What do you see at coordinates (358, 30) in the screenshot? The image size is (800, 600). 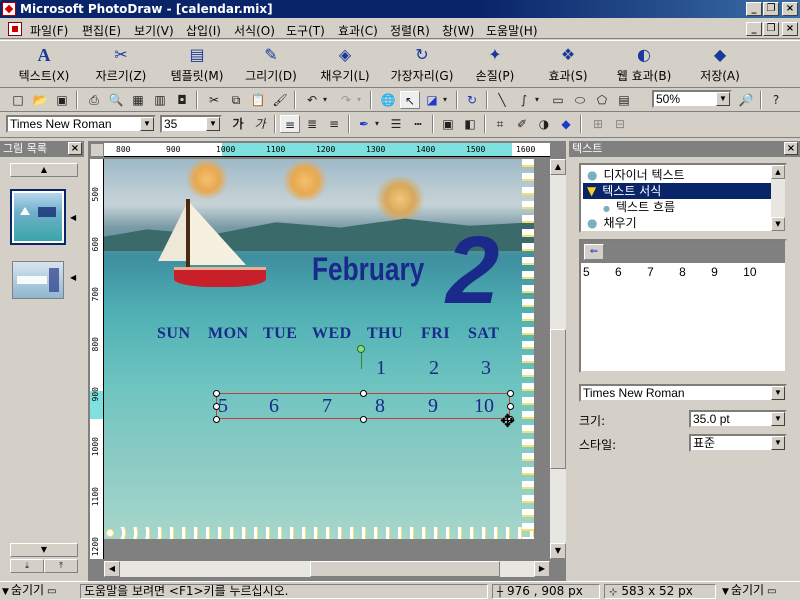 I see `menu-effects: 효과(C)` at bounding box center [358, 30].